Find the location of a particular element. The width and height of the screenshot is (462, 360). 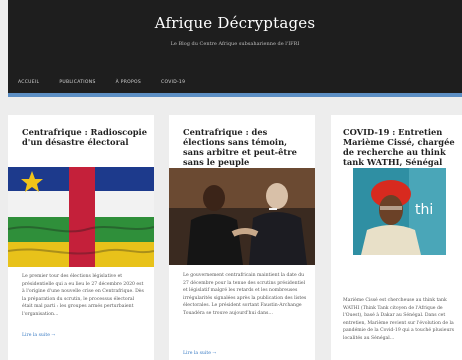

nav-item-accueil: ACCUEIL is located at coordinates (28, 82).